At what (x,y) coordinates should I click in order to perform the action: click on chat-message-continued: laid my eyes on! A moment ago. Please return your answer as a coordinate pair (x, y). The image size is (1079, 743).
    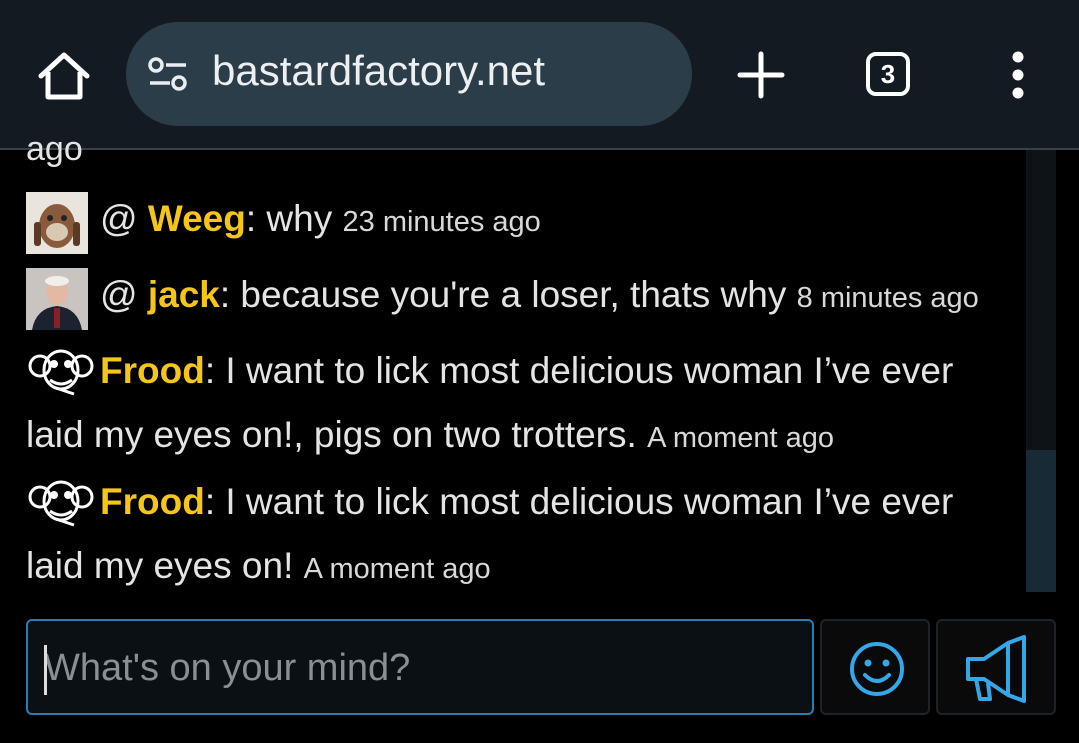
    Looking at the image, I should click on (258, 566).